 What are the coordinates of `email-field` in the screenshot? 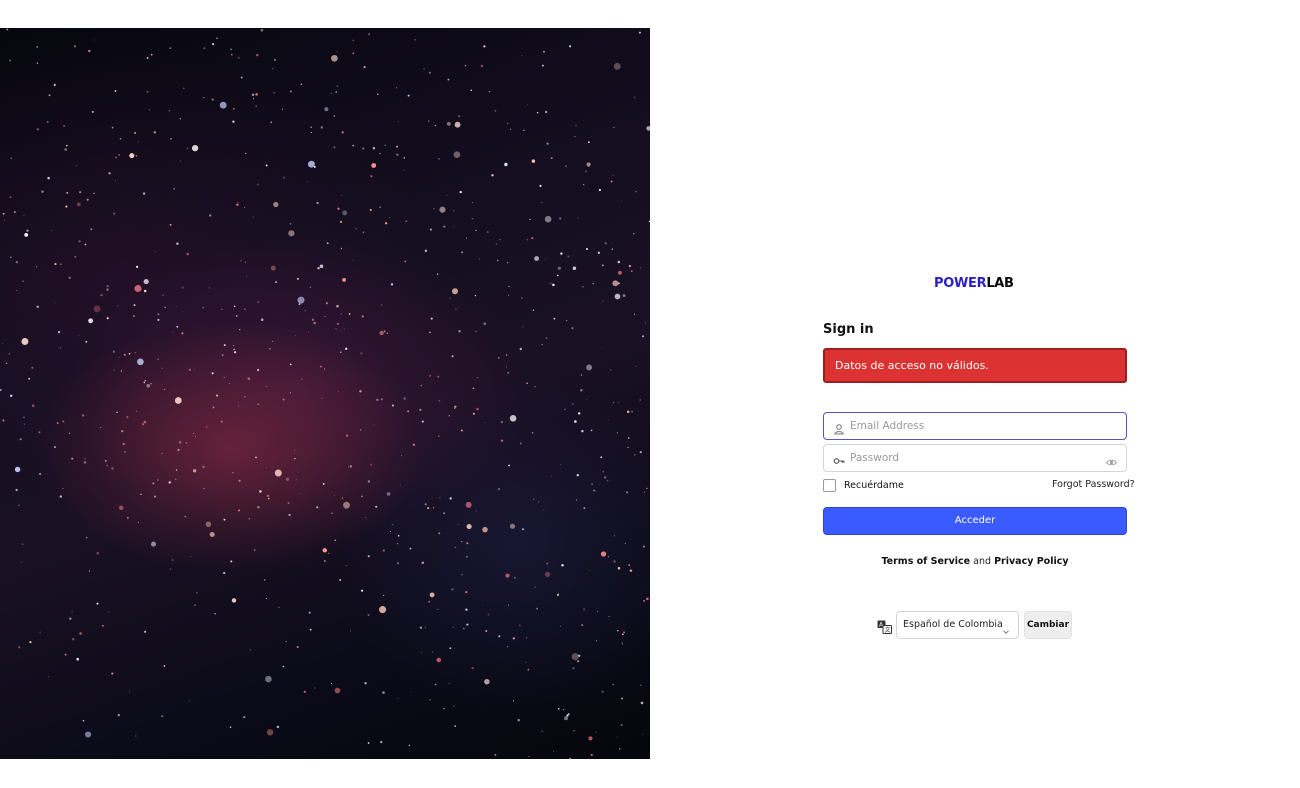 It's located at (975, 426).